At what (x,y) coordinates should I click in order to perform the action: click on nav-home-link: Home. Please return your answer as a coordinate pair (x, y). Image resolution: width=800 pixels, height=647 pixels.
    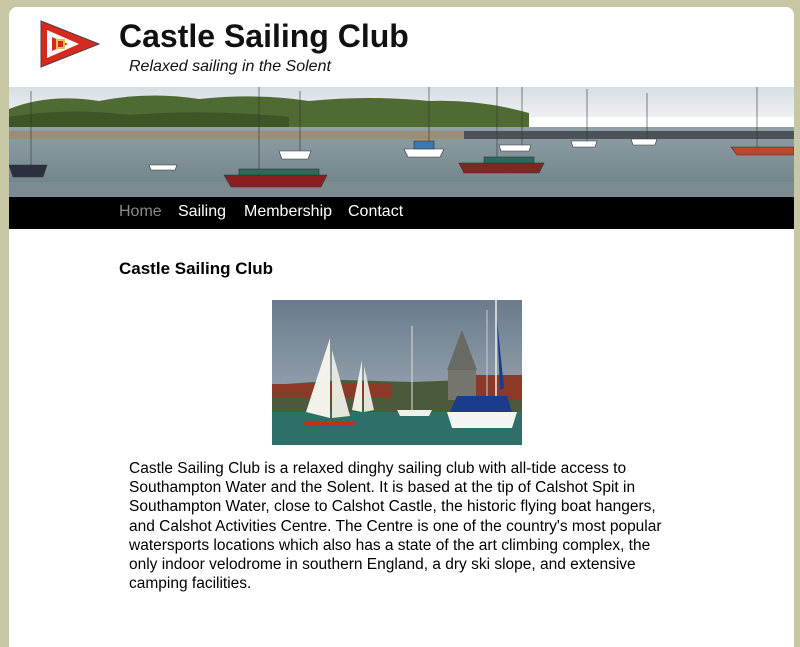
    Looking at the image, I should click on (140, 213).